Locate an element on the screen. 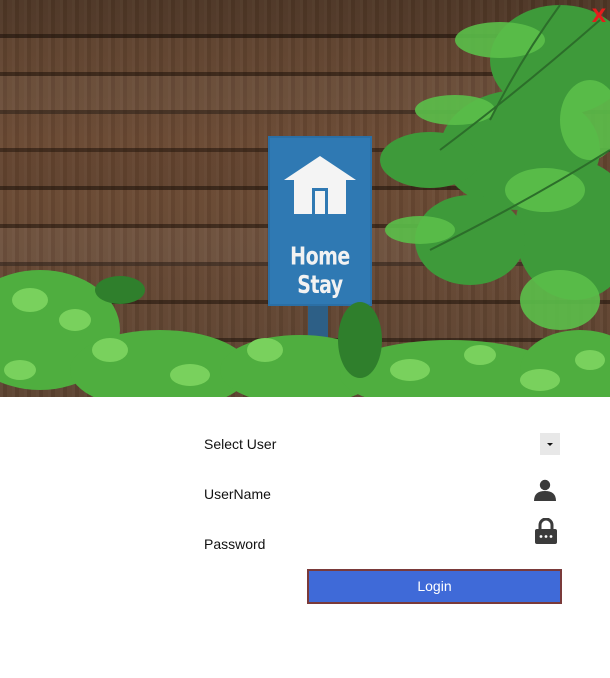  user-icon is located at coordinates (545, 490).